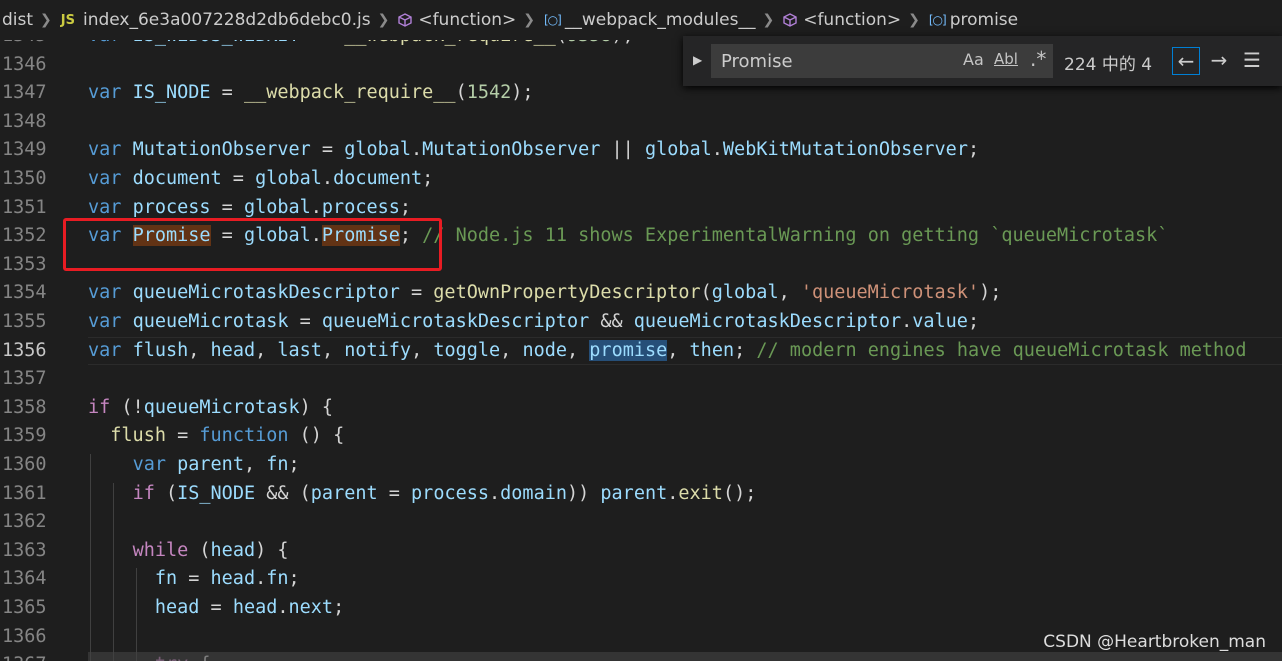 The width and height of the screenshot is (1282, 661). Describe the element at coordinates (890, 293) in the screenshot. I see `code-token: 'queueMicrotask'` at that location.